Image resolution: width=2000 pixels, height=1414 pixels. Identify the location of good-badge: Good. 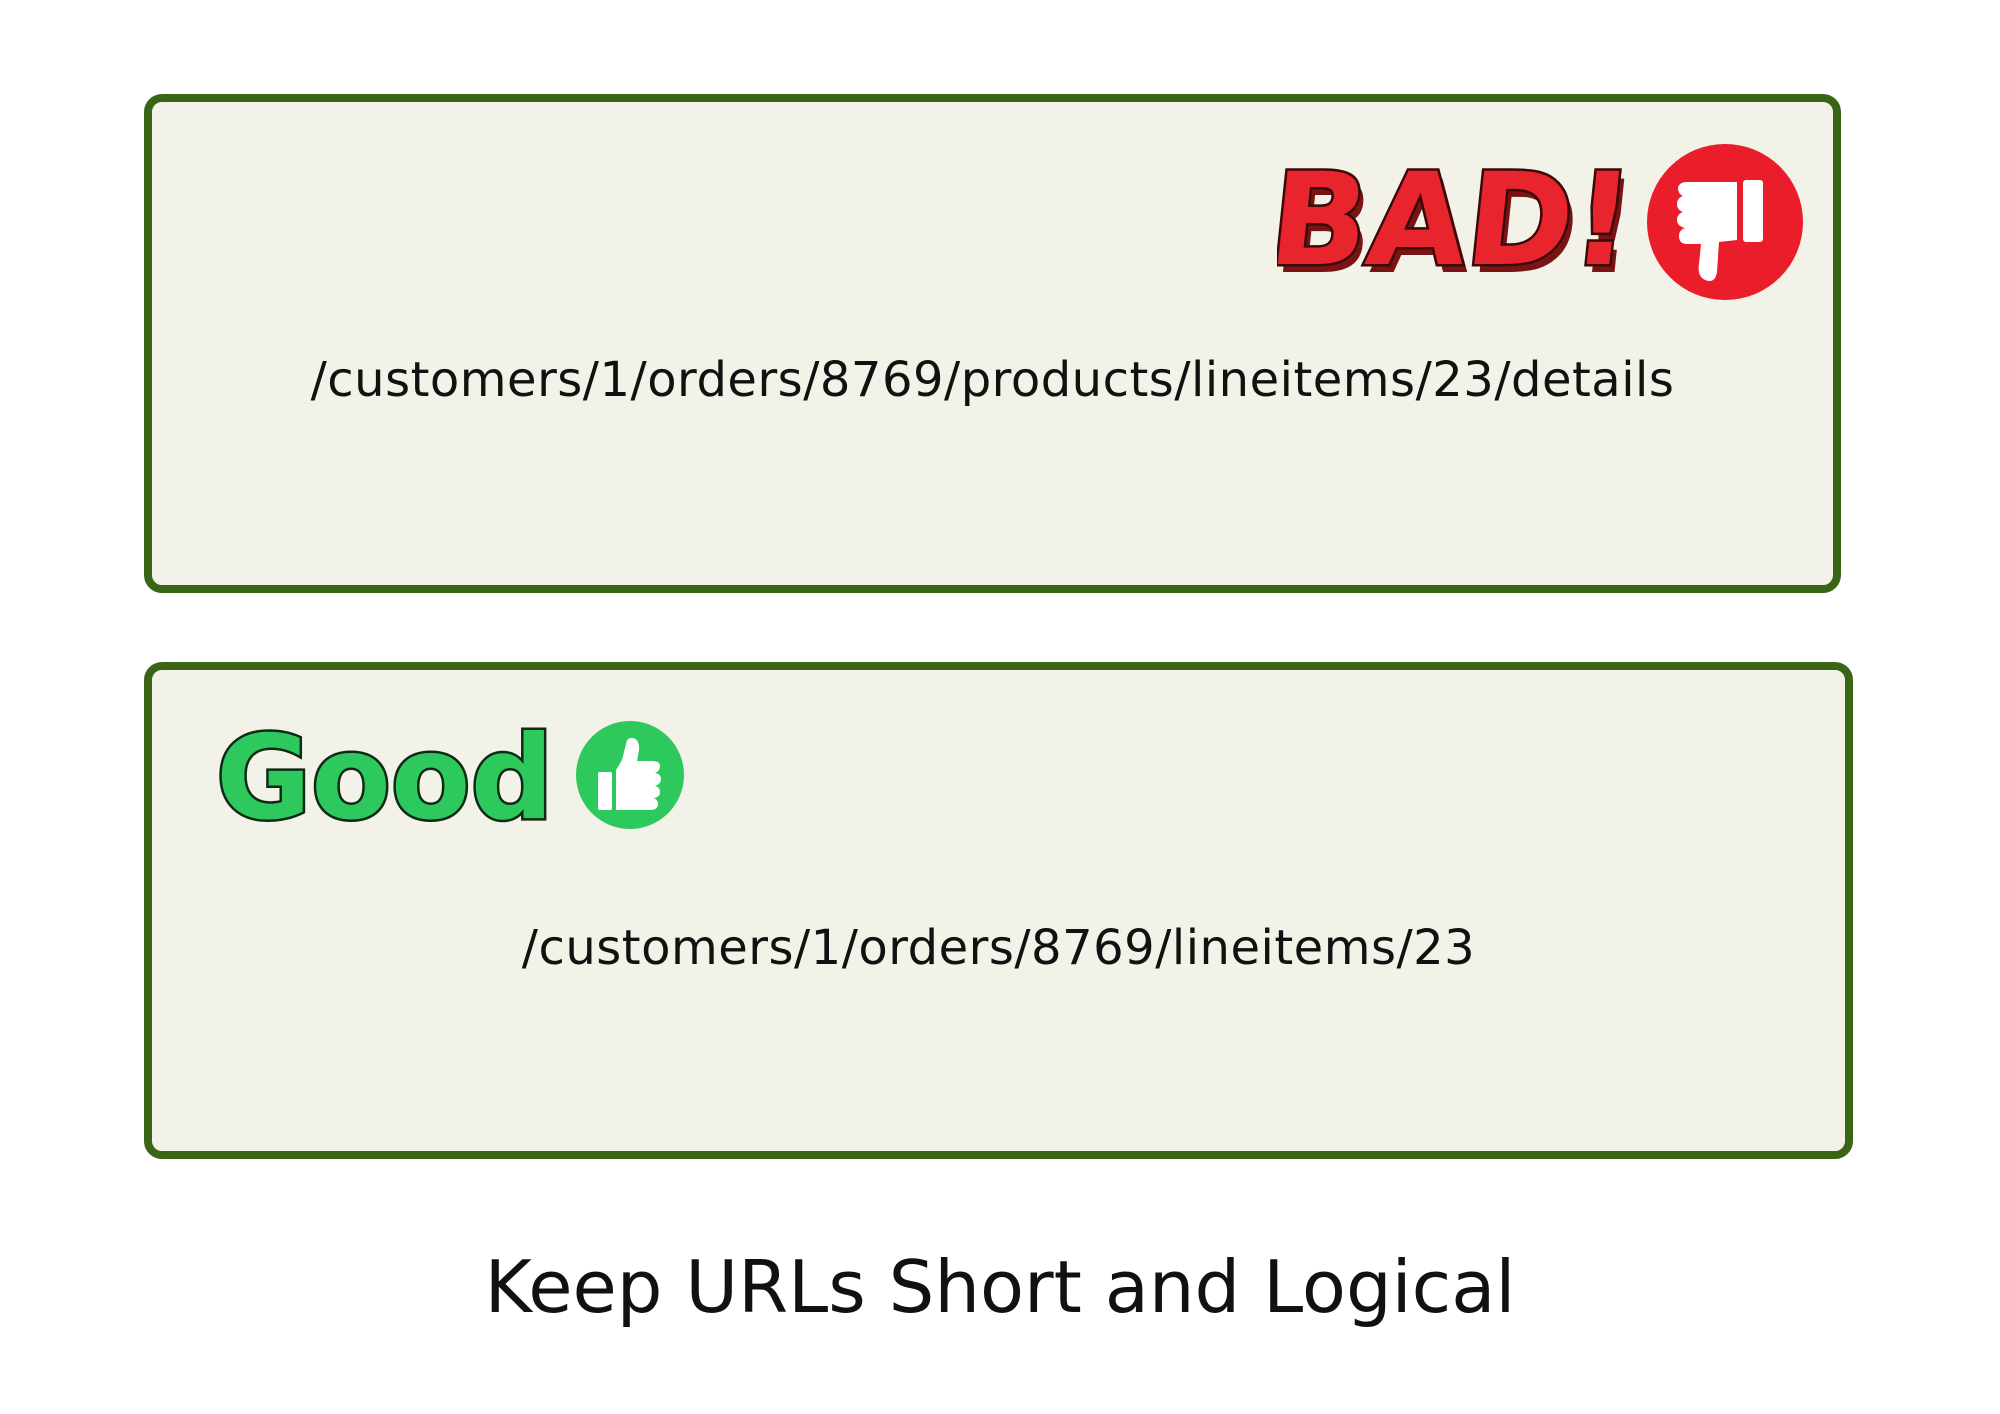
(462, 775).